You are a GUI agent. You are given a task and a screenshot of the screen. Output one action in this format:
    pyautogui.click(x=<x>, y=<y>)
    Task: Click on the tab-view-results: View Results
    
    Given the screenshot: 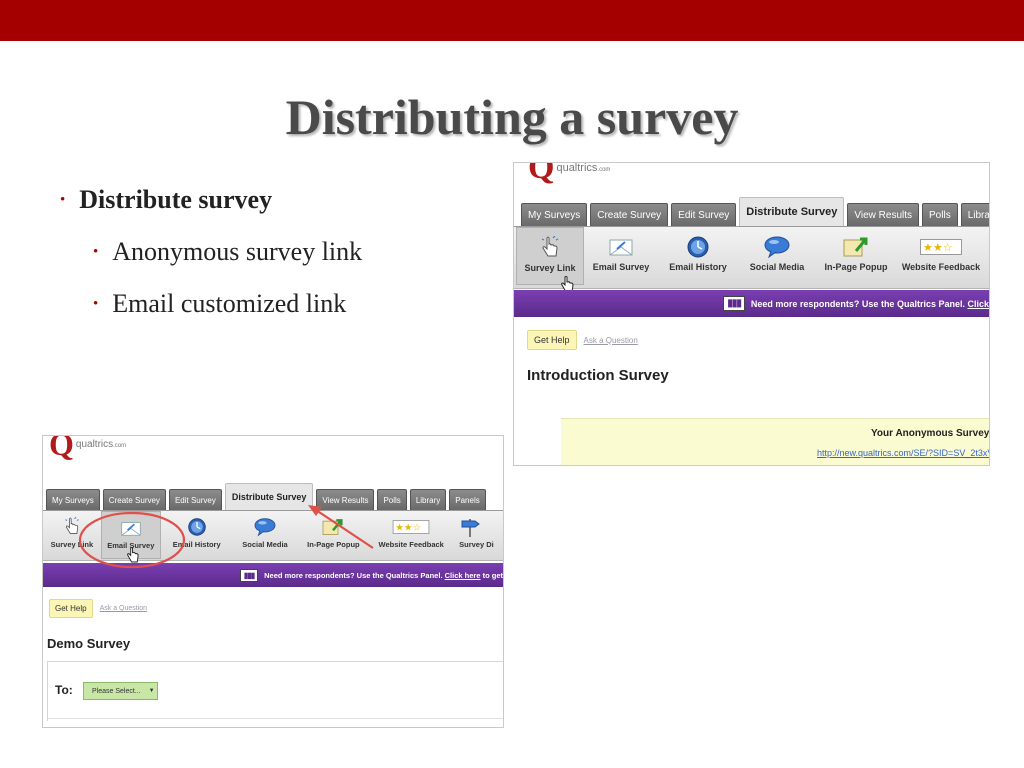 What is the action you would take?
    pyautogui.click(x=883, y=214)
    